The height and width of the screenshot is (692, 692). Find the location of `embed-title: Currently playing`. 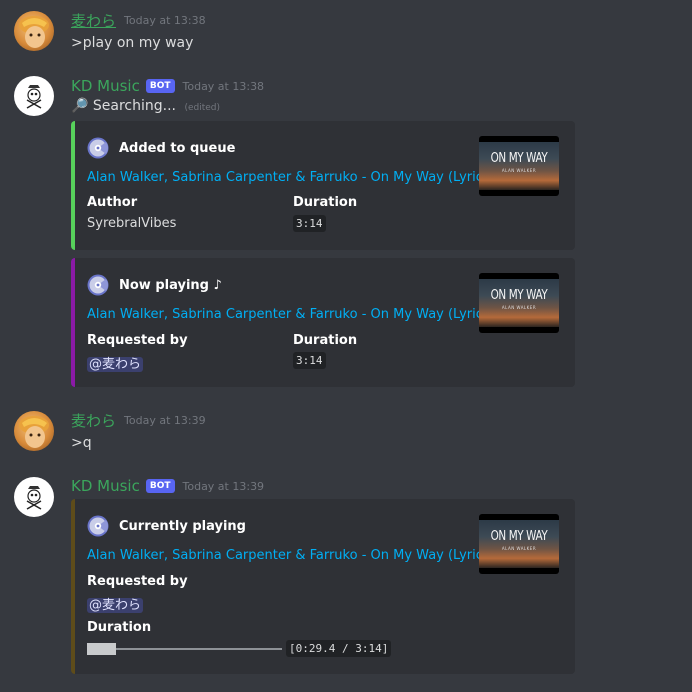

embed-title: Currently playing is located at coordinates (166, 526).